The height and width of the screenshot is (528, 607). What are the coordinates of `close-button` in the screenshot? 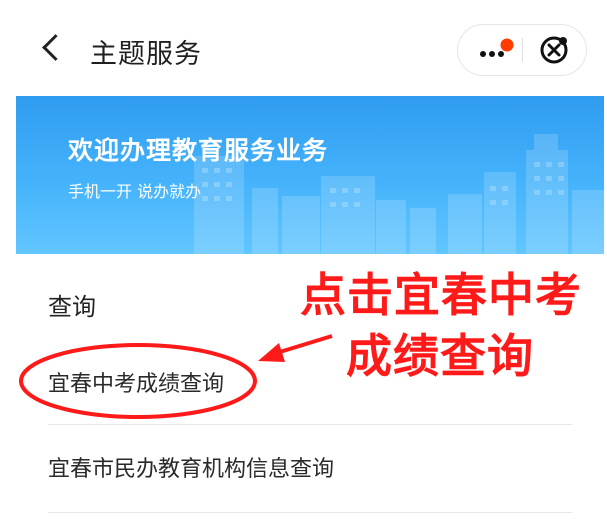 It's located at (554, 50).